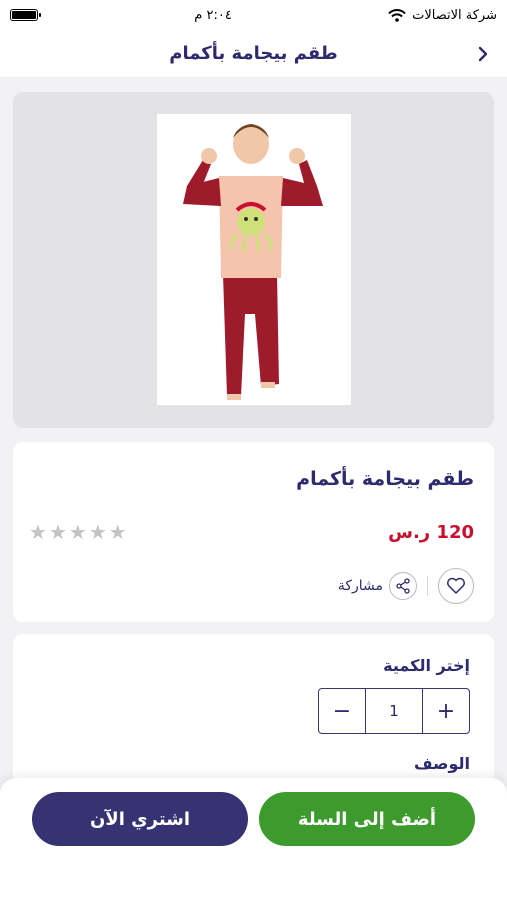 The height and width of the screenshot is (900, 507). I want to click on page-title: طقم بيجامة بأكمام, so click(253, 53).